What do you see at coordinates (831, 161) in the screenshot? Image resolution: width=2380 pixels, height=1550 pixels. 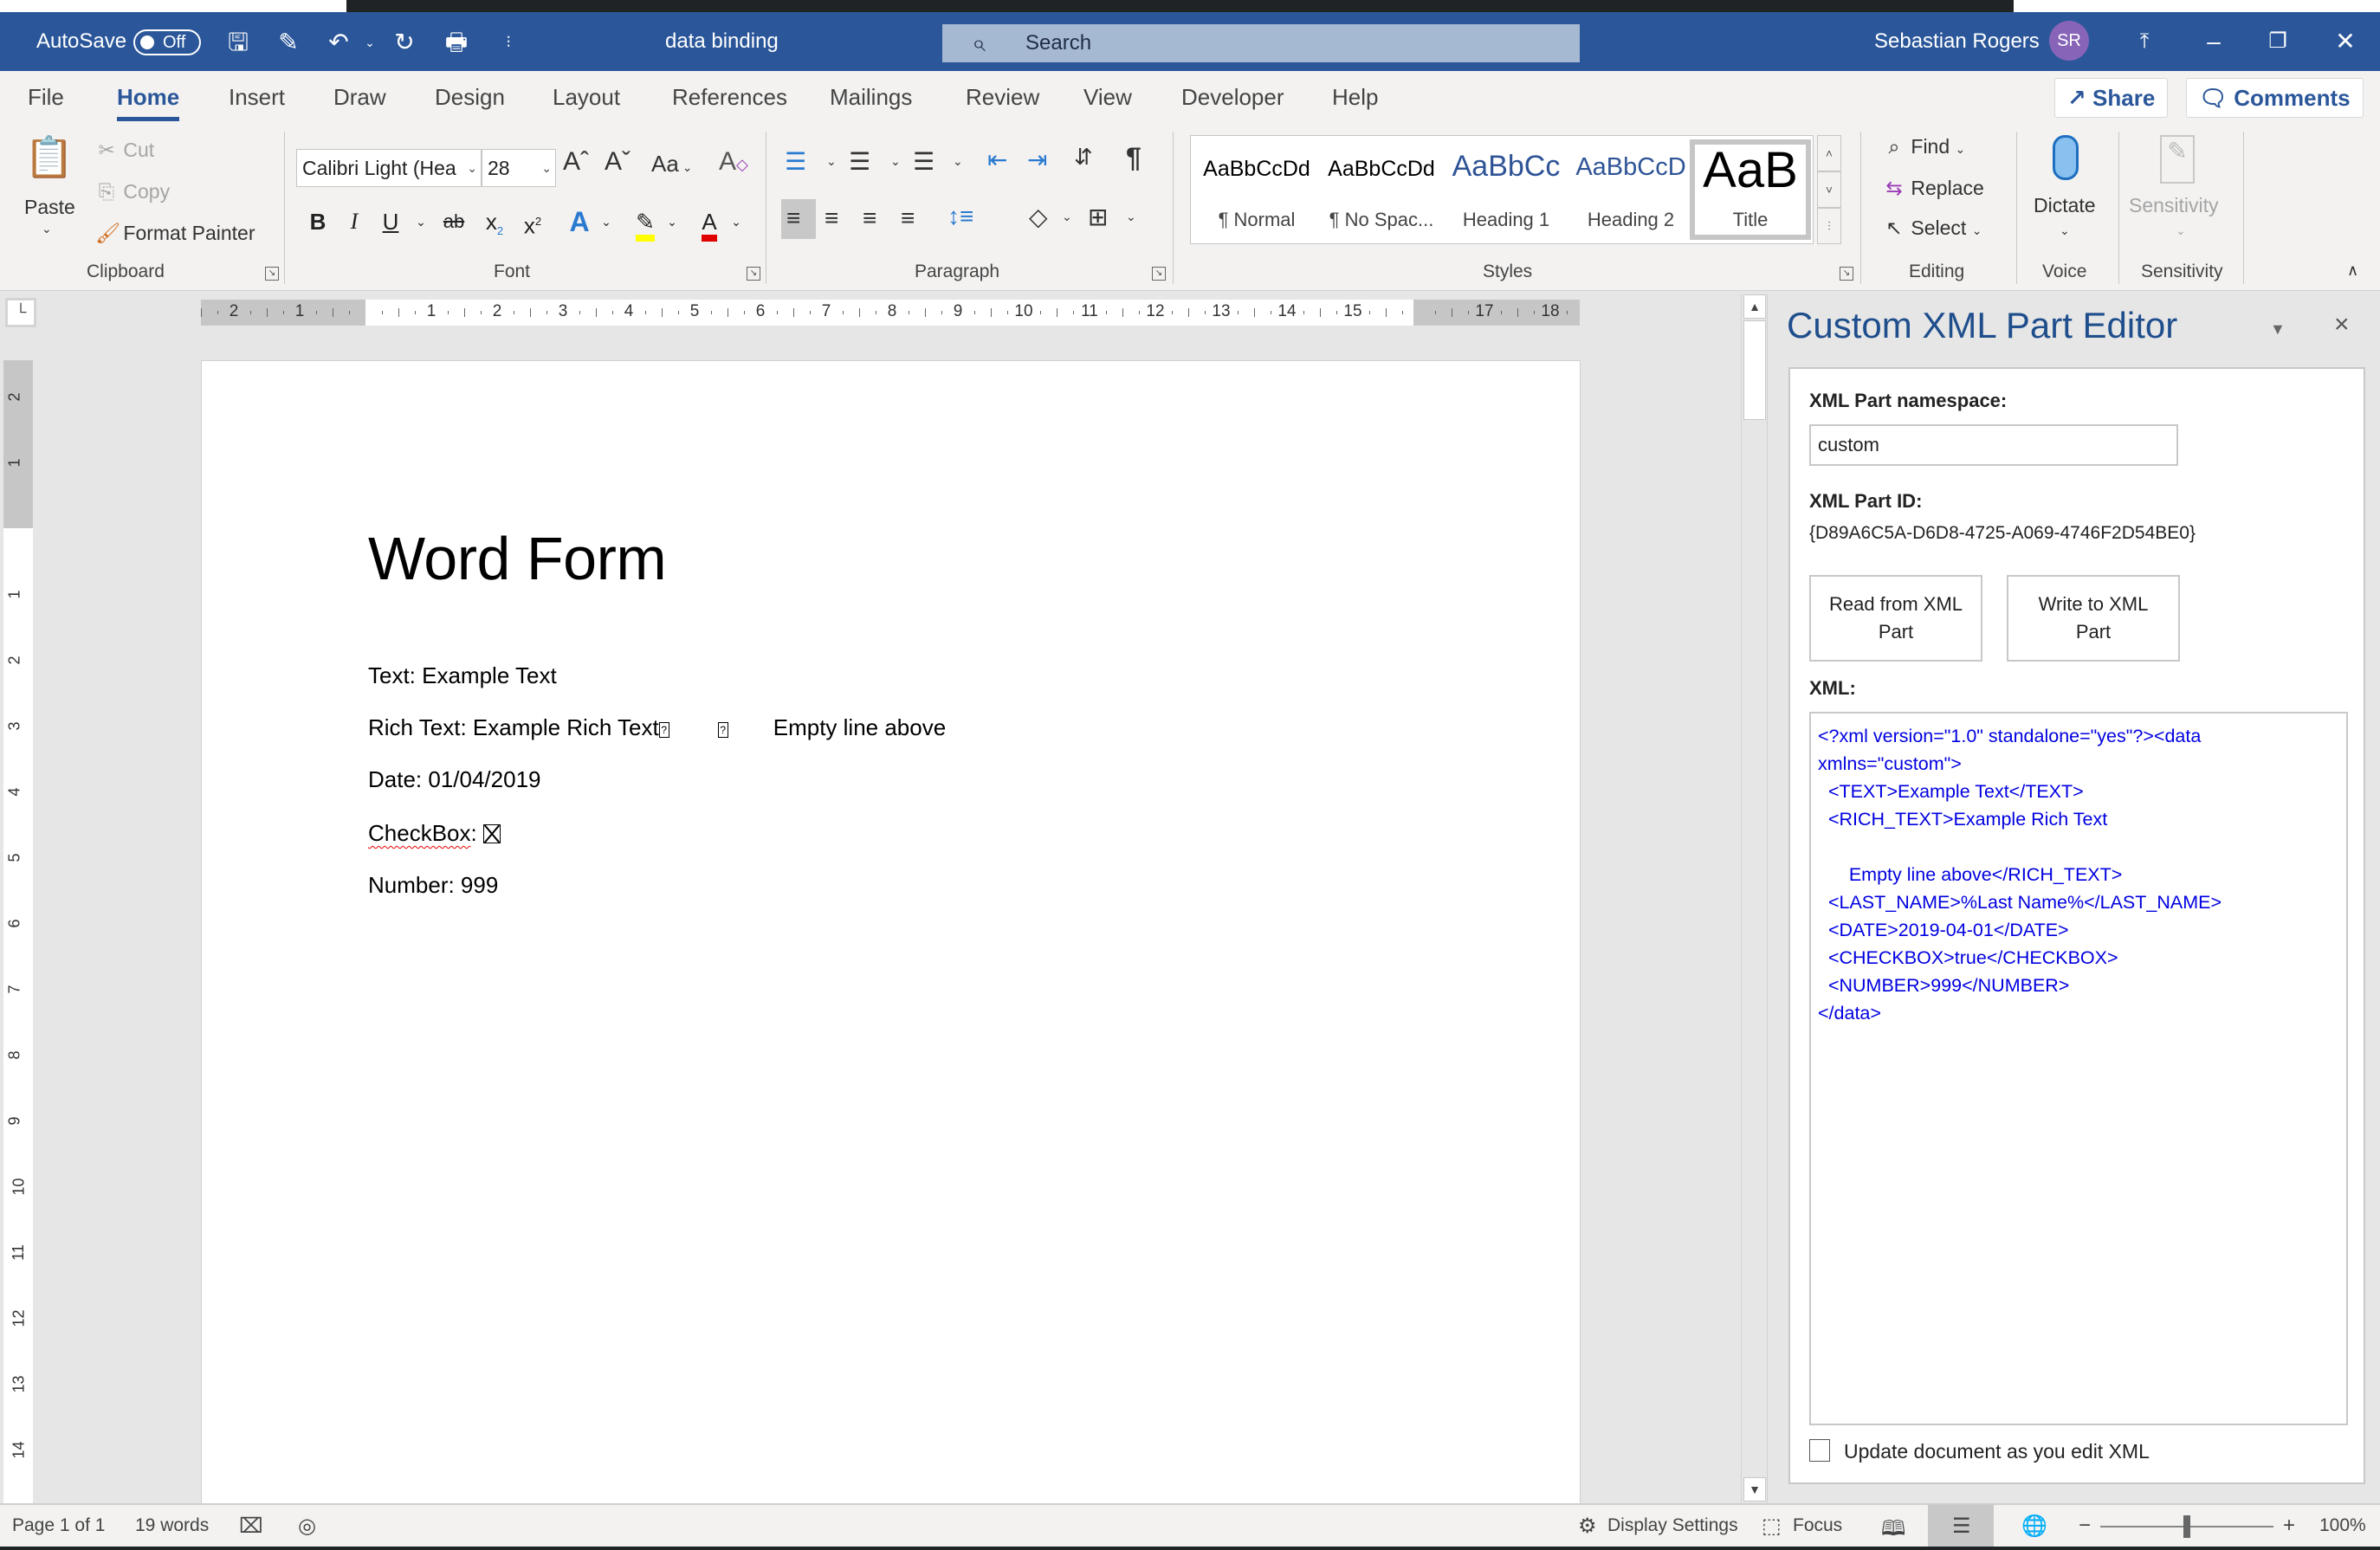 I see `bullets-dropdown-icon: ⌄` at bounding box center [831, 161].